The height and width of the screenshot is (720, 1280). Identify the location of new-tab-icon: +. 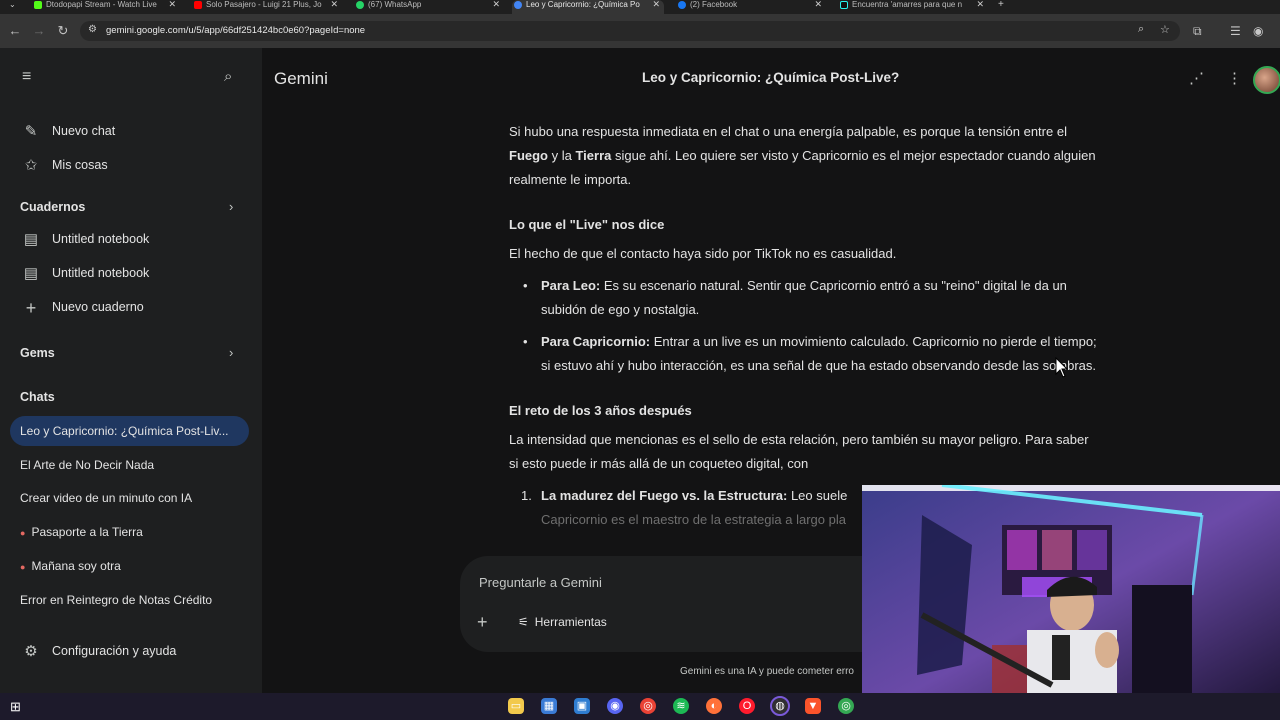
(1001, 5).